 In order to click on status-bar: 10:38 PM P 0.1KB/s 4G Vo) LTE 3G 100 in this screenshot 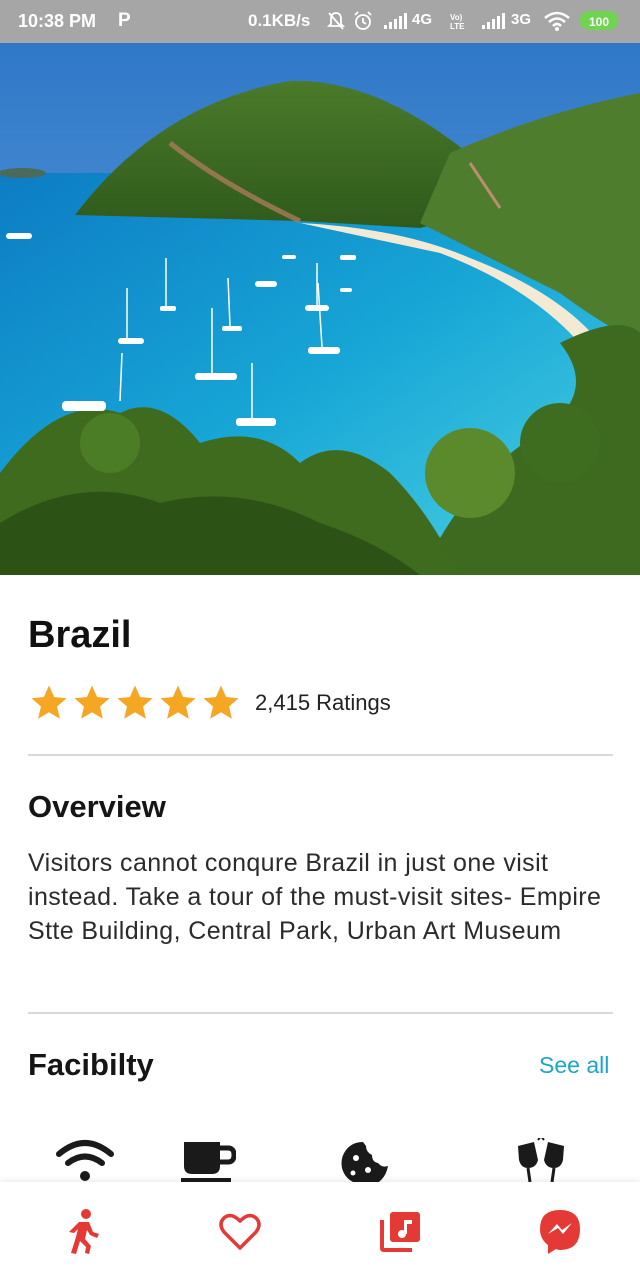, I will do `click(320, 21)`.